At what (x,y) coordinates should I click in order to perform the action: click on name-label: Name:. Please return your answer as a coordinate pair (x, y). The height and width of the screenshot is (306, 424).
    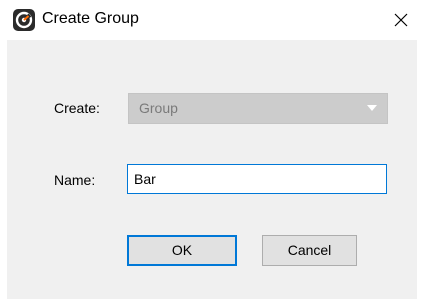
    Looking at the image, I should click on (75, 180).